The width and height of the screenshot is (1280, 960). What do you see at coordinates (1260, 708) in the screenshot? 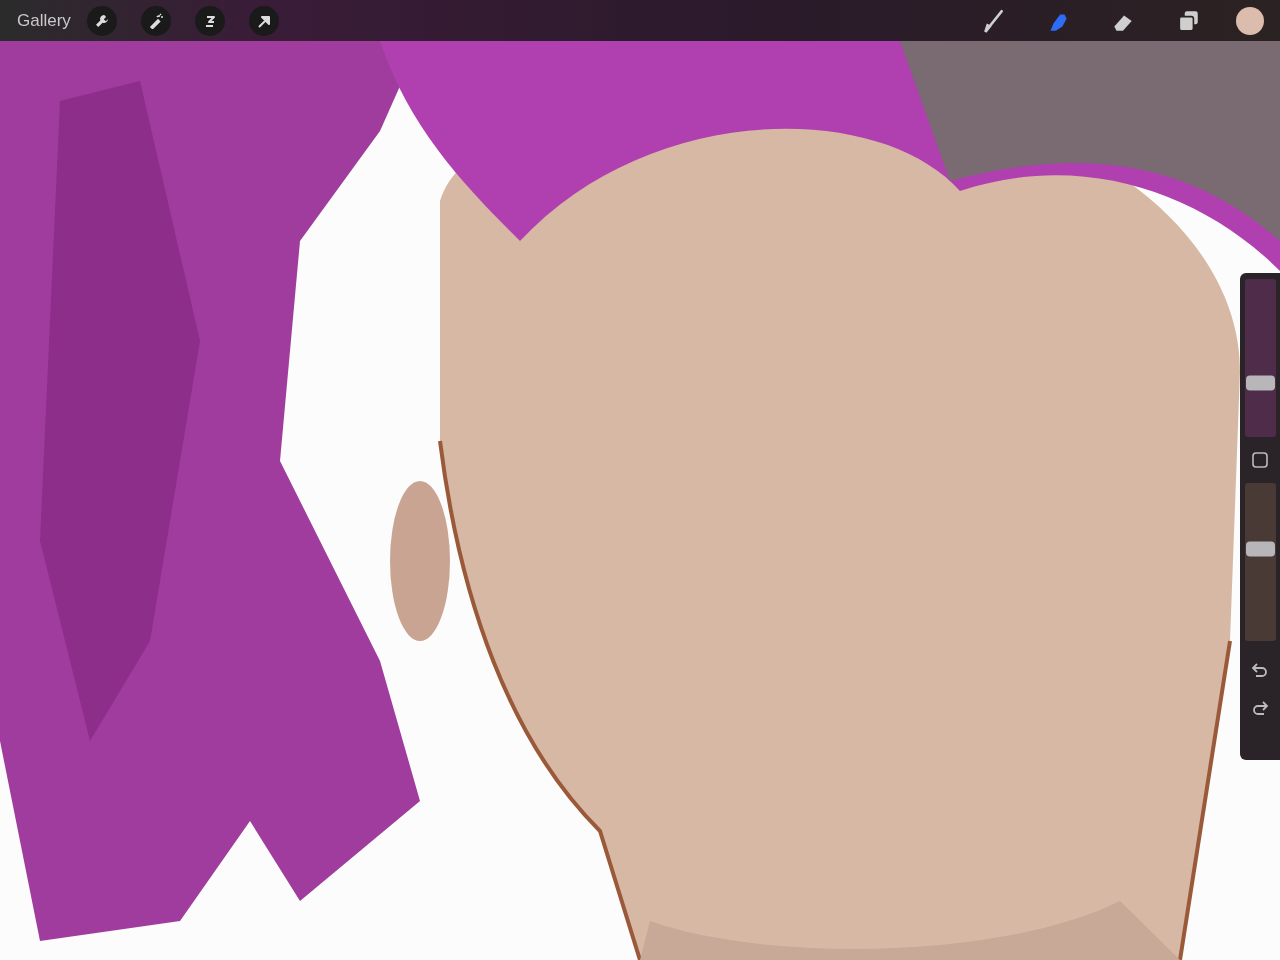
I see `redo-icon` at bounding box center [1260, 708].